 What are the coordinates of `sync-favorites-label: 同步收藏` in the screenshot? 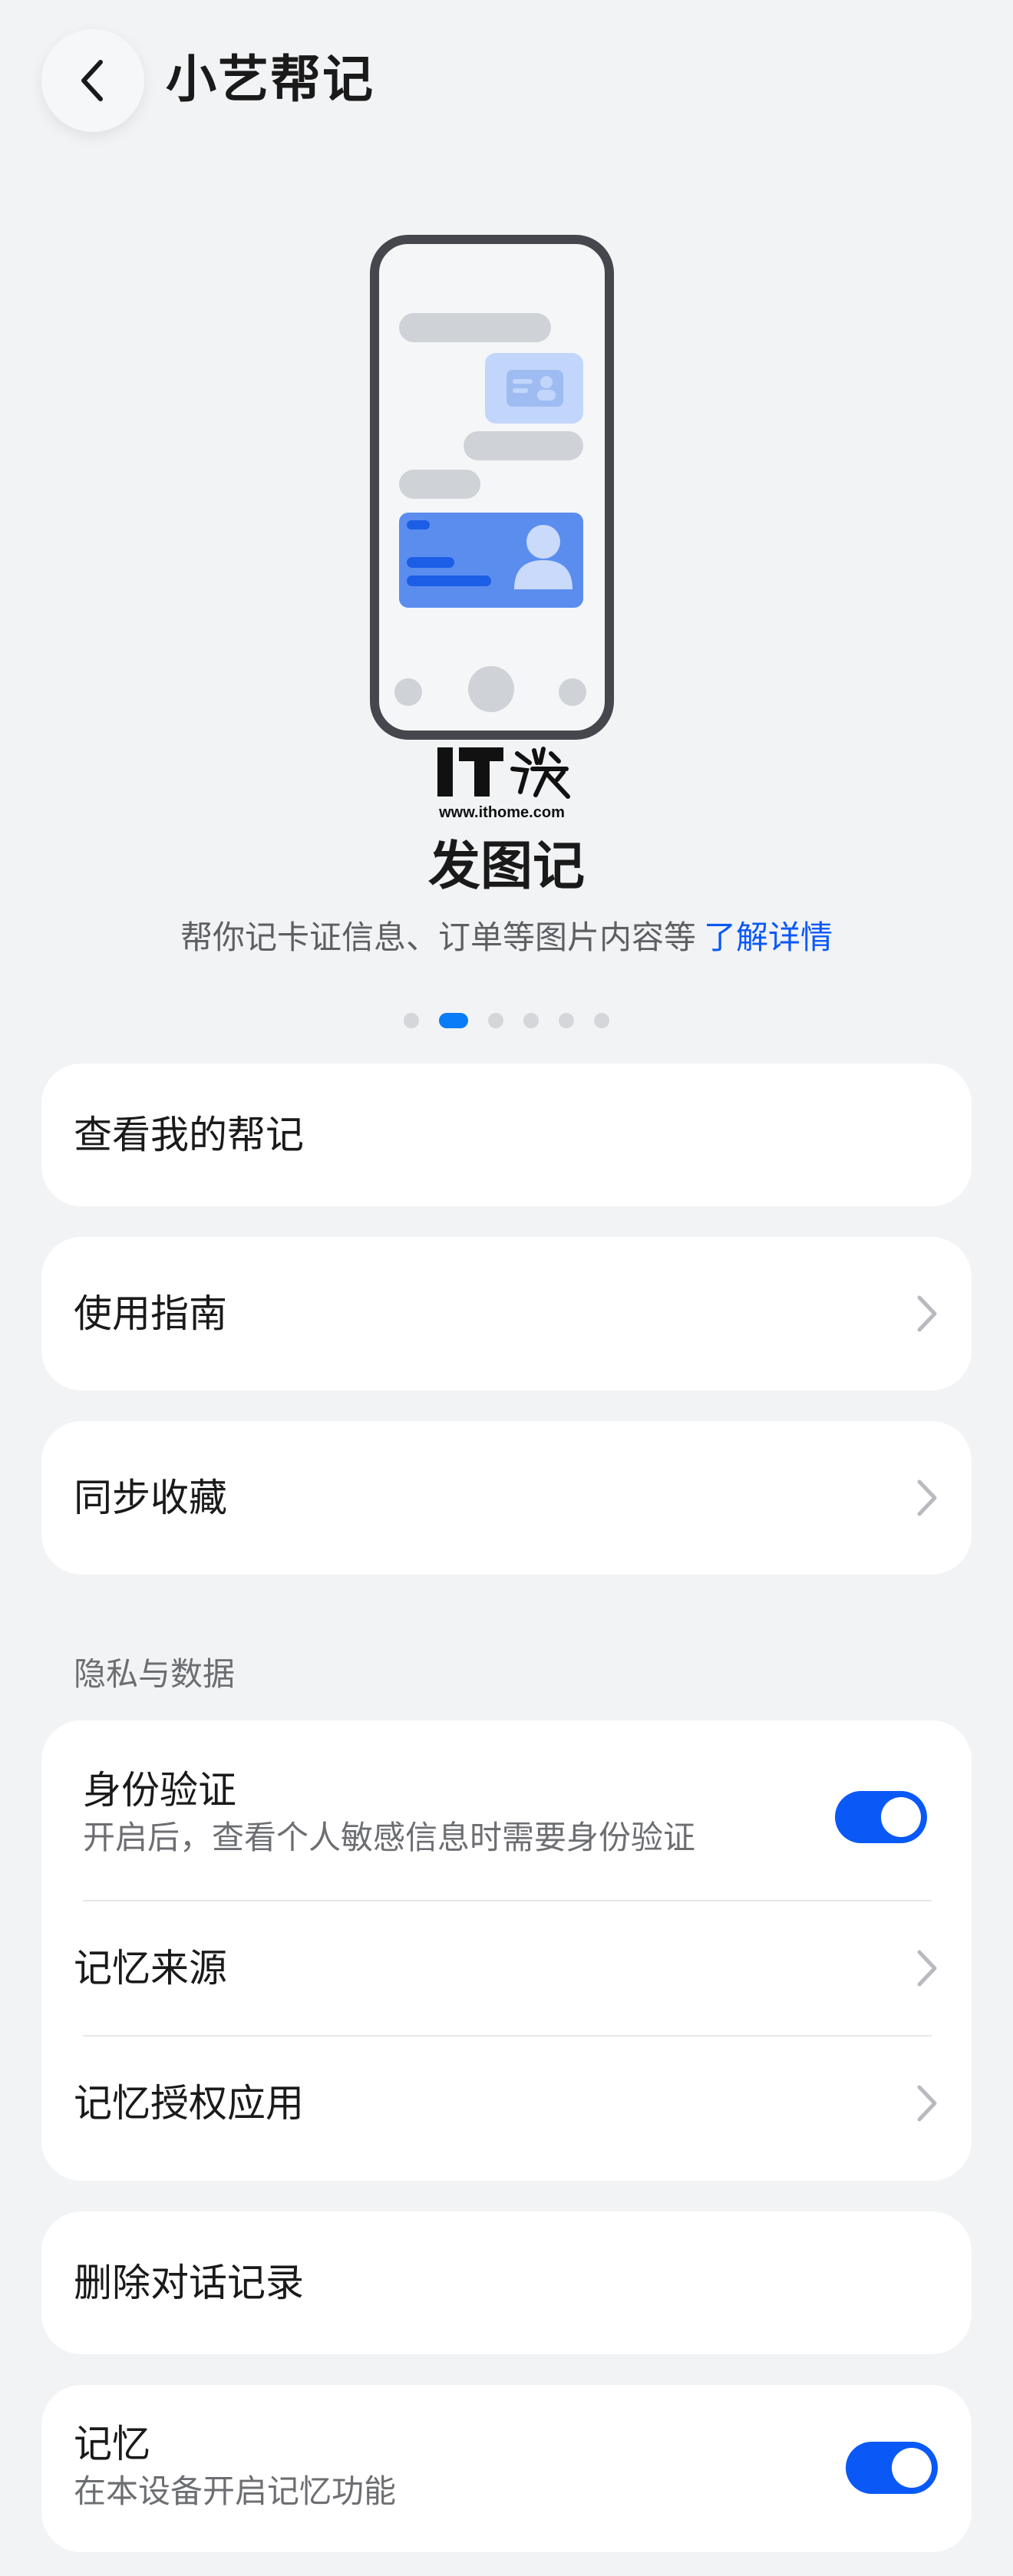 It's located at (150, 1498).